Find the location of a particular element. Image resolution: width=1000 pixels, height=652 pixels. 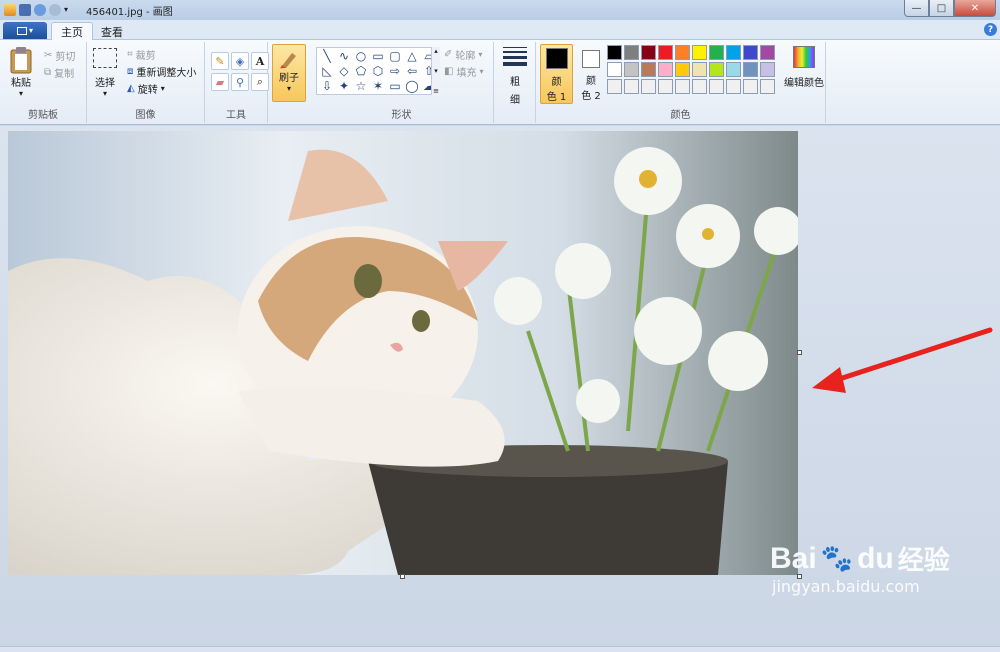

watermark-brand: Bai is located at coordinates (793, 558).